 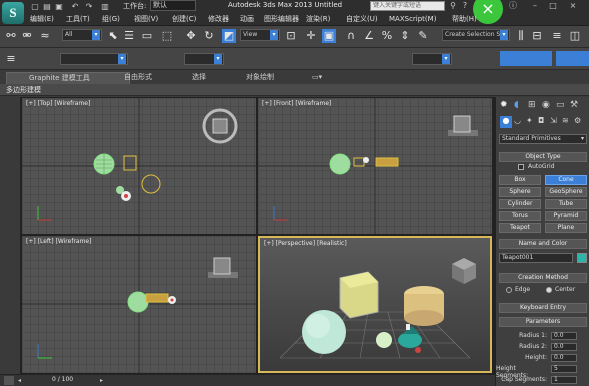 What do you see at coordinates (184, 19) in the screenshot?
I see `menu-create: 创建(C)` at bounding box center [184, 19].